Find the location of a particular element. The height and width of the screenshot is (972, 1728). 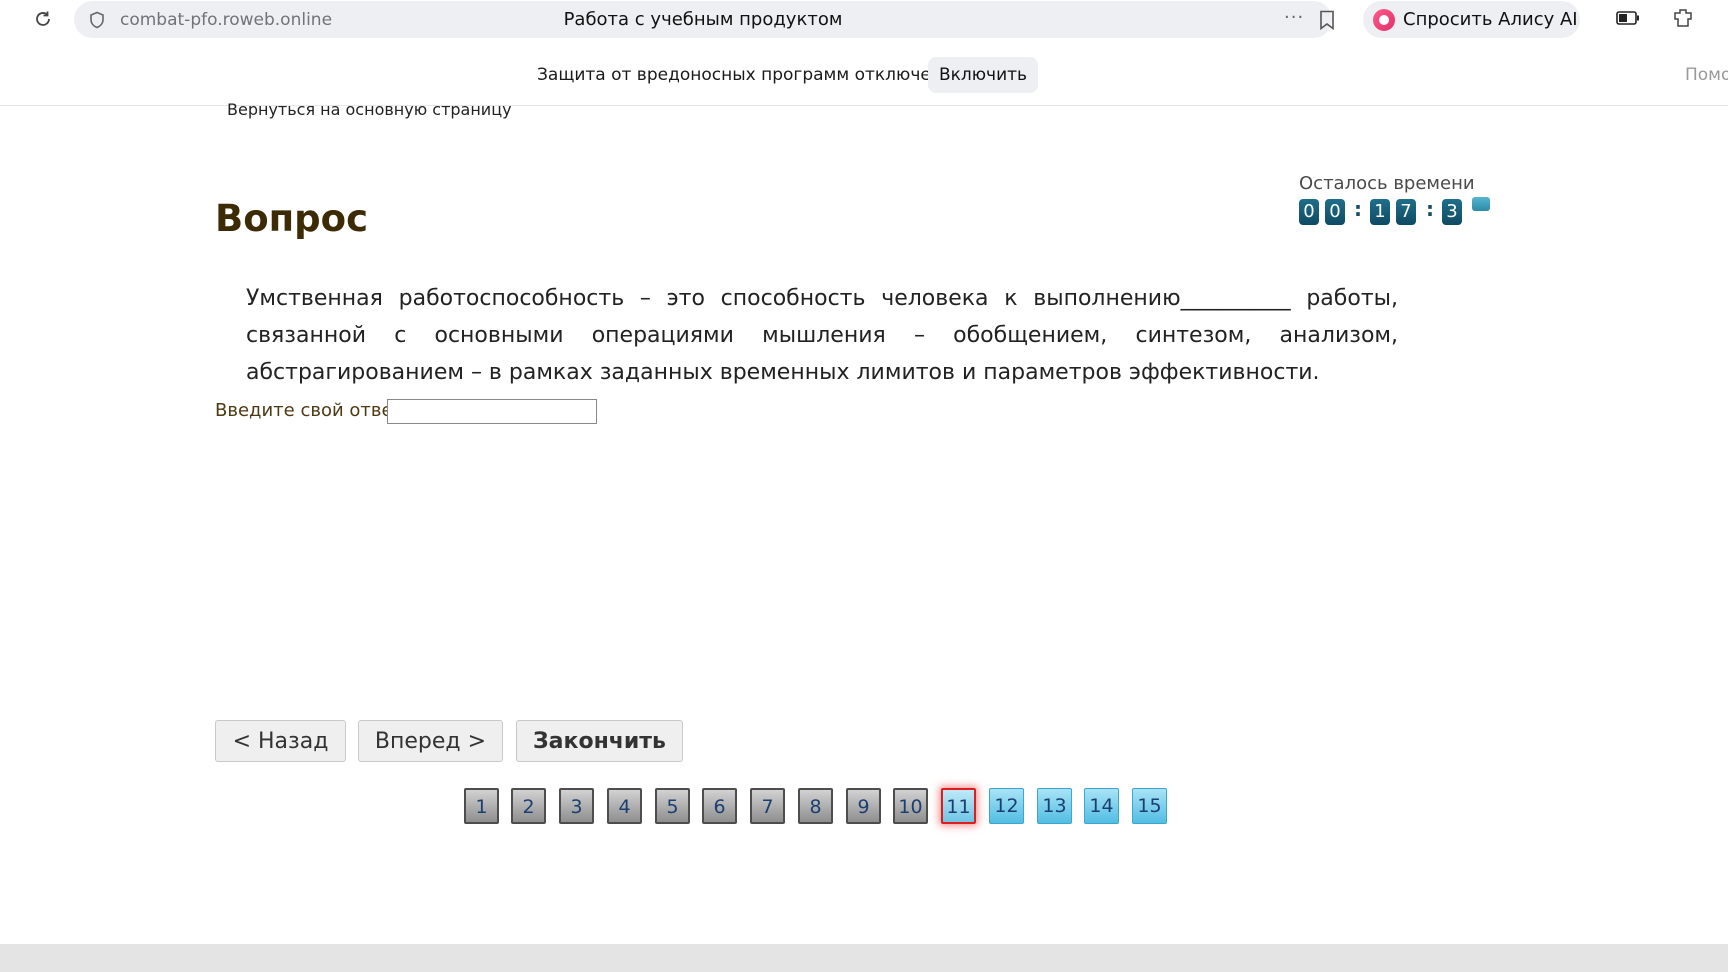

help-link: Помо is located at coordinates (1706, 75).